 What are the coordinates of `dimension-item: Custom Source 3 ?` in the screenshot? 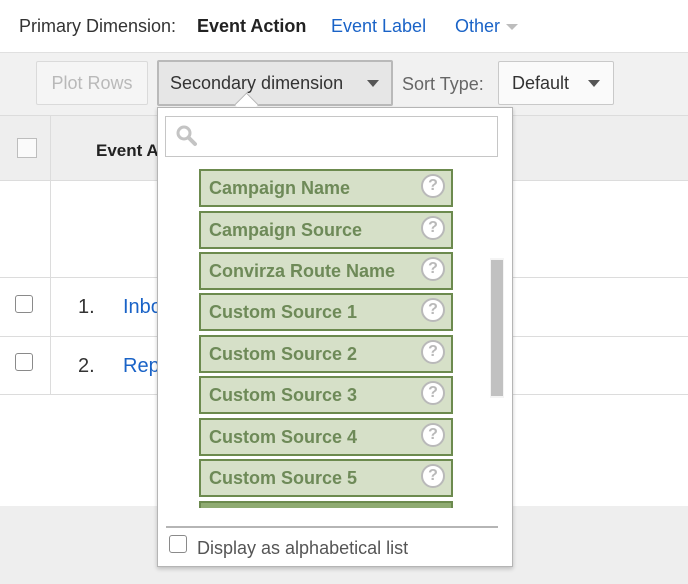 It's located at (326, 395).